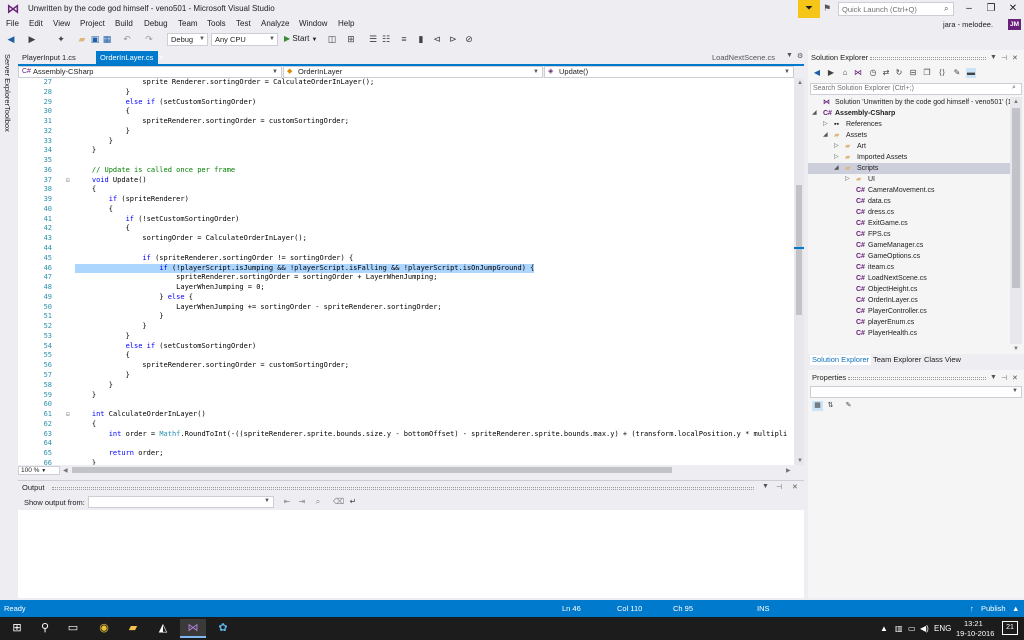 The width and height of the screenshot is (1024, 640). I want to click on toolbar-icon-uncomment: ☷, so click(386, 39).